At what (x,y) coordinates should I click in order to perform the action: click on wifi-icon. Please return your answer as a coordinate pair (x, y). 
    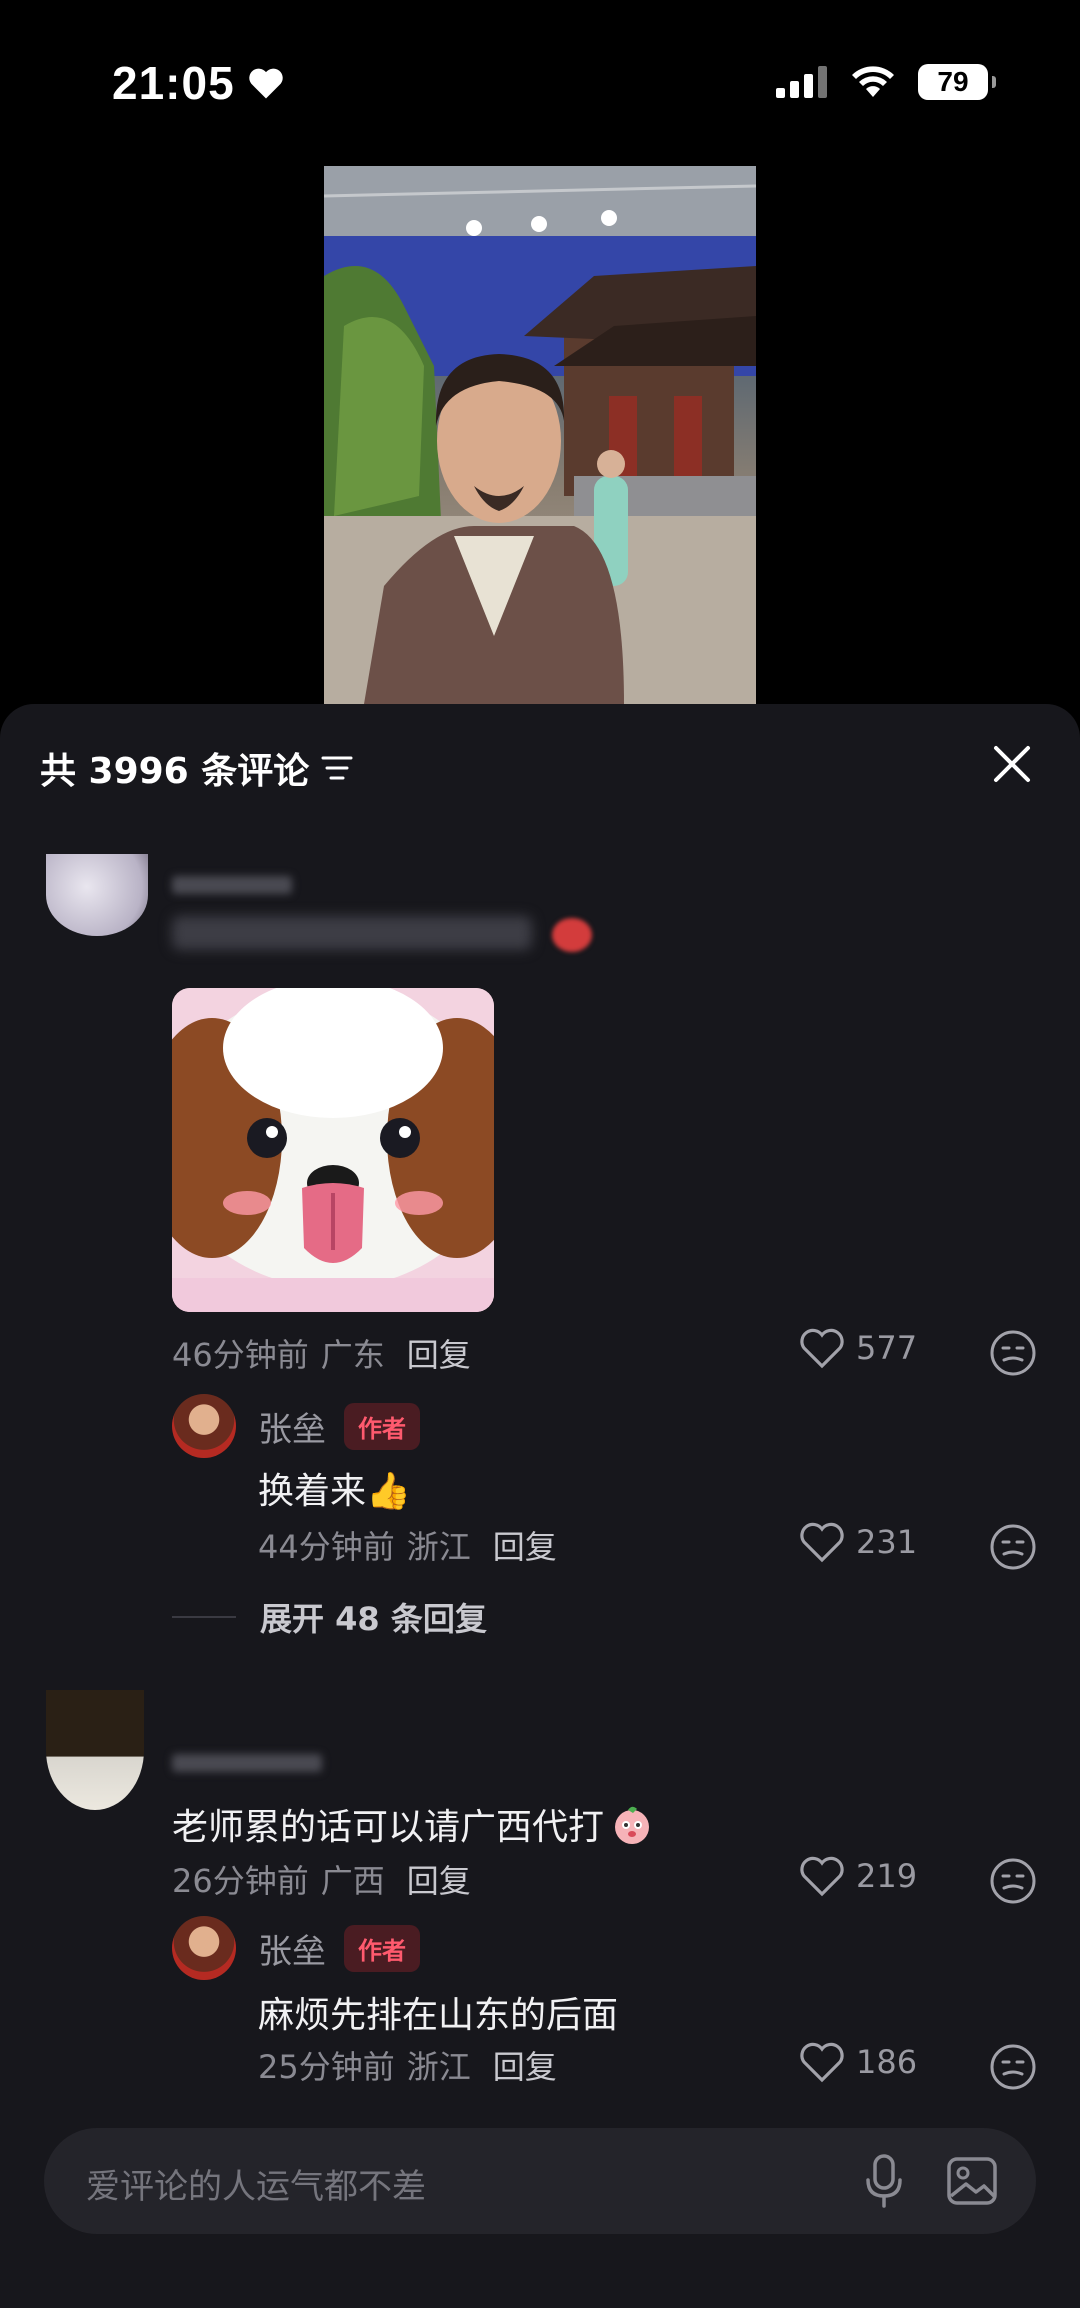
    Looking at the image, I should click on (873, 81).